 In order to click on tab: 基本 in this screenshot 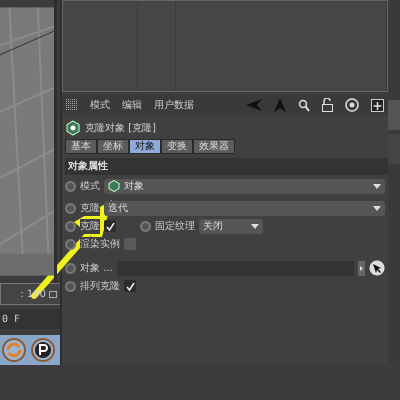, I will do `click(81, 146)`.